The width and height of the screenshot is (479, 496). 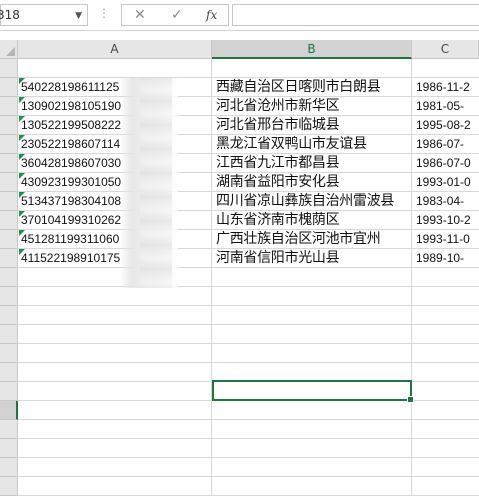 What do you see at coordinates (410, 399) in the screenshot?
I see `fill-handle` at bounding box center [410, 399].